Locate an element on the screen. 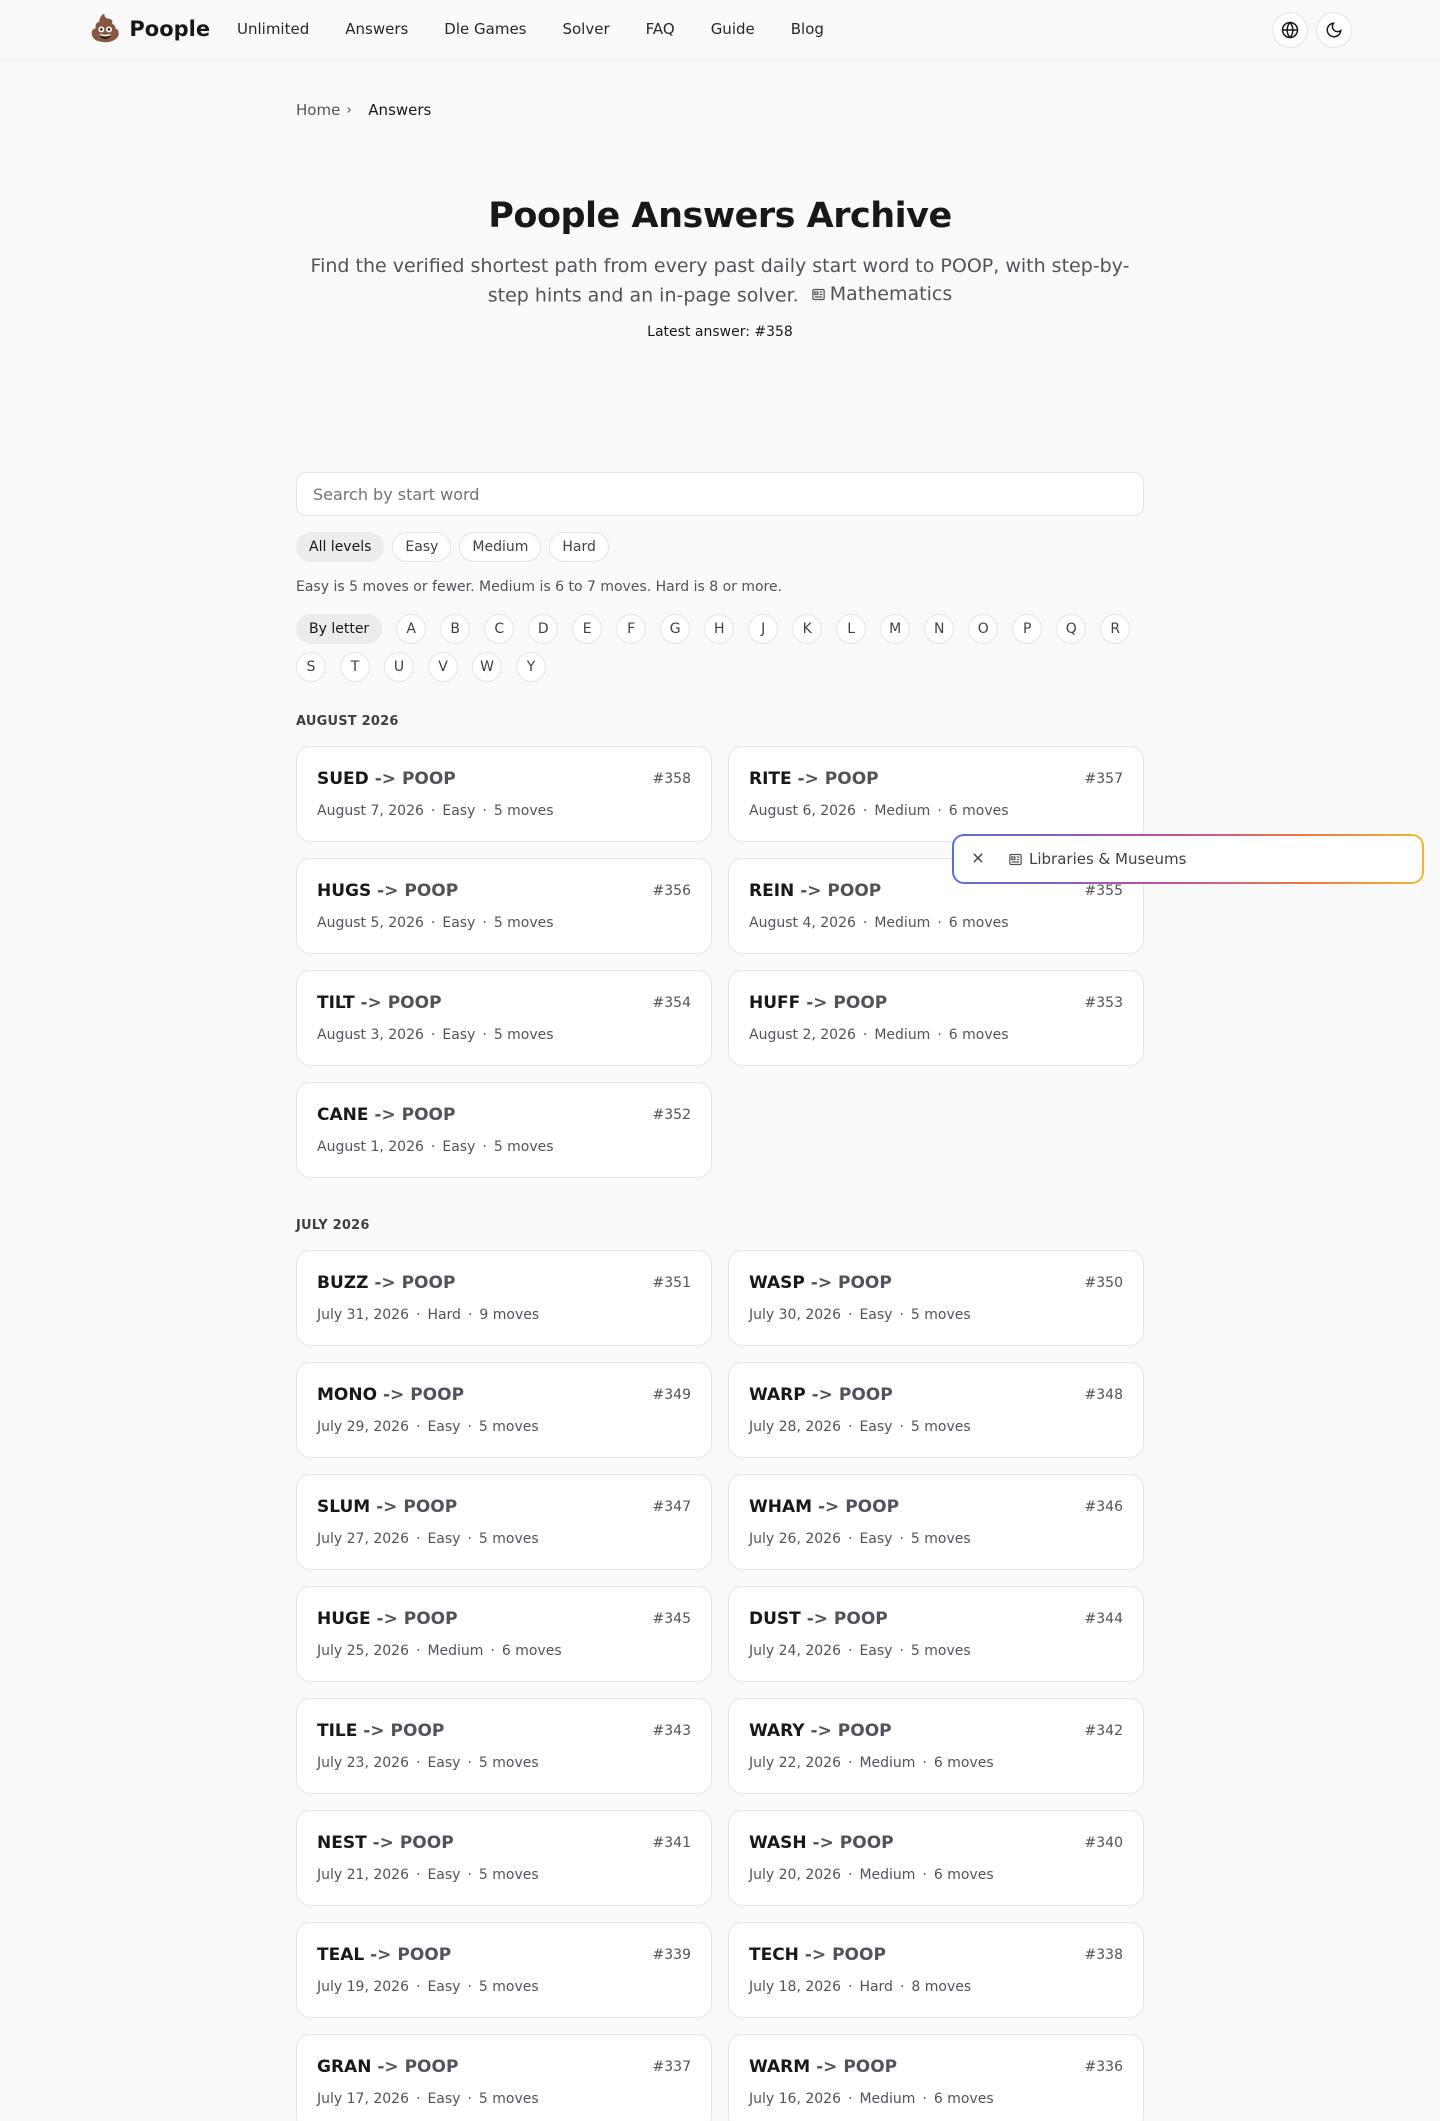 The height and width of the screenshot is (2121, 1440). letter-chip-q: Q is located at coordinates (1071, 629).